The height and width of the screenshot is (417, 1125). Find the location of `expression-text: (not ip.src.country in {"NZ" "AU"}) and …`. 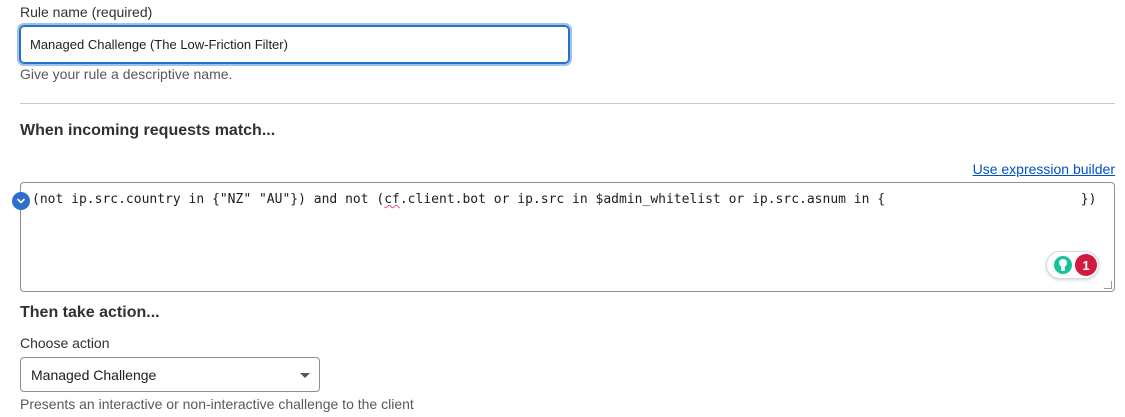

expression-text: (not ip.src.country in {"NZ" "AU"}) and … is located at coordinates (564, 199).